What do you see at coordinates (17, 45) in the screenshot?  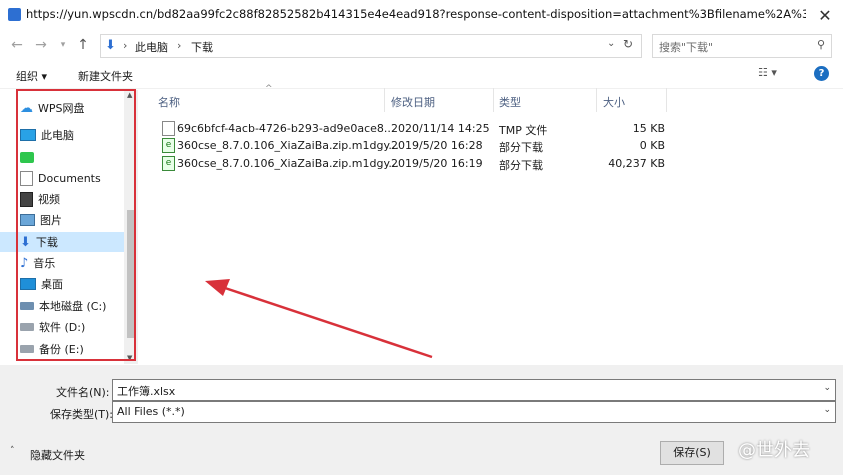 I see `back-button: ←` at bounding box center [17, 45].